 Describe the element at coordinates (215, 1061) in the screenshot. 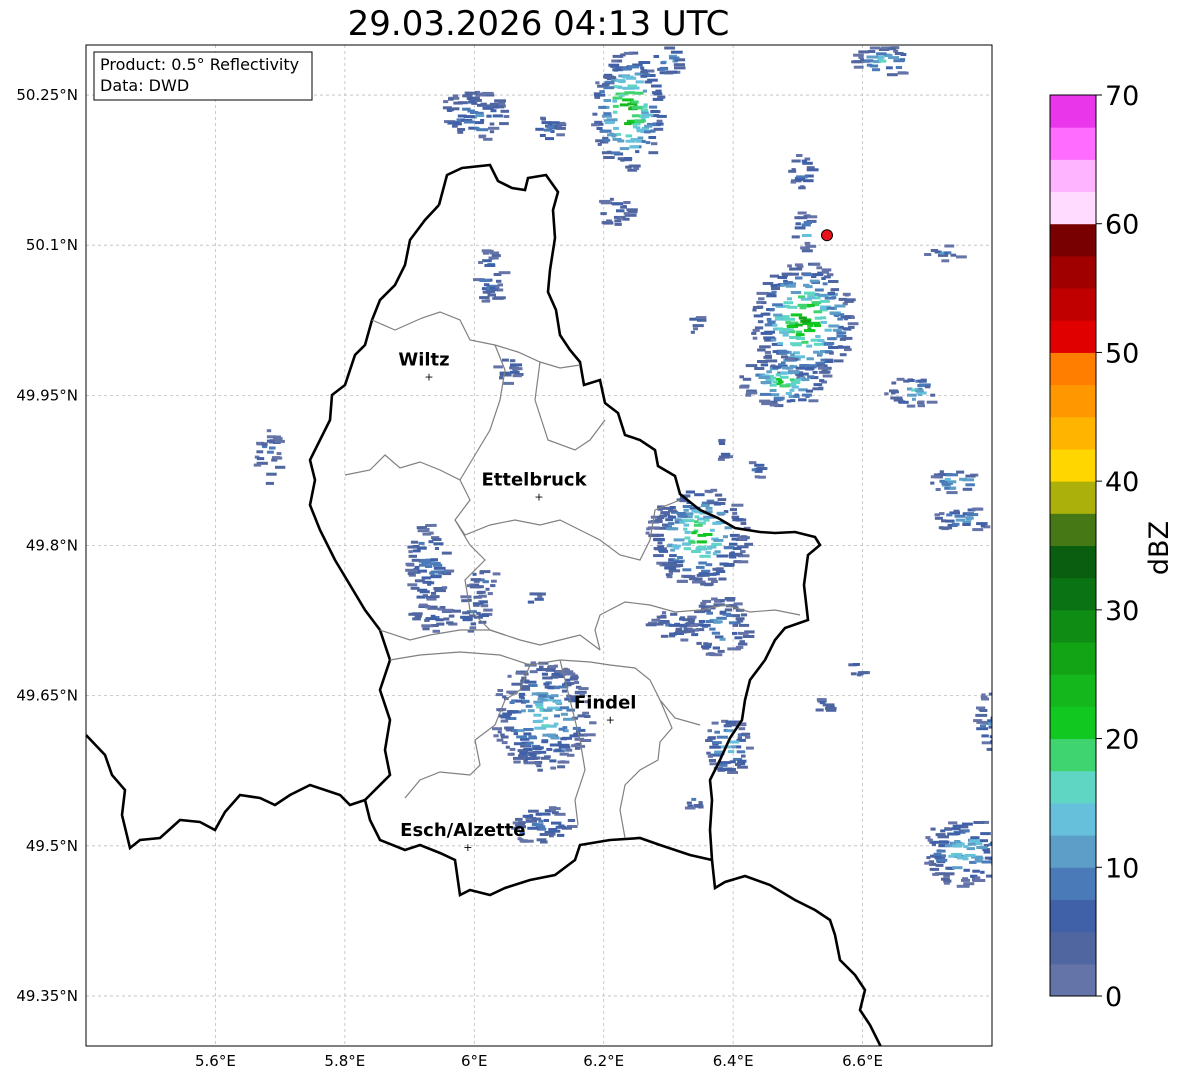

I see `lon-tick-label: 5.6°E` at that location.